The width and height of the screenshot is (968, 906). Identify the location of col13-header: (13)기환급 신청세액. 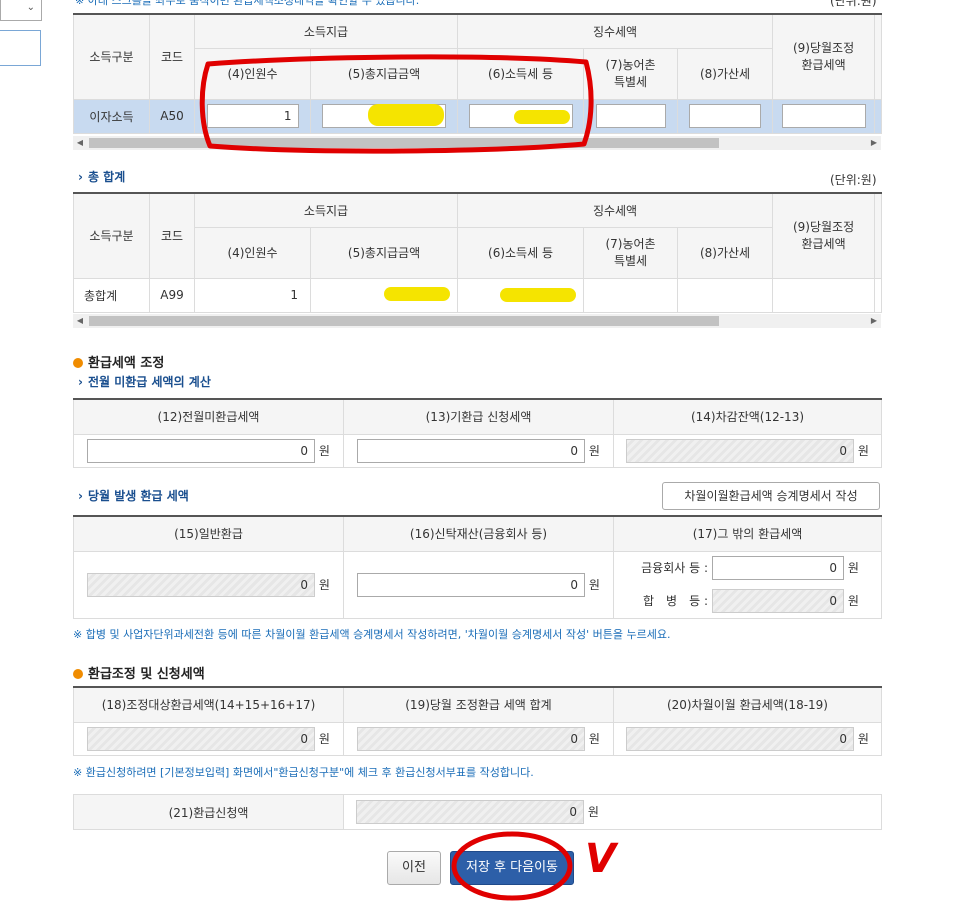
(478, 416).